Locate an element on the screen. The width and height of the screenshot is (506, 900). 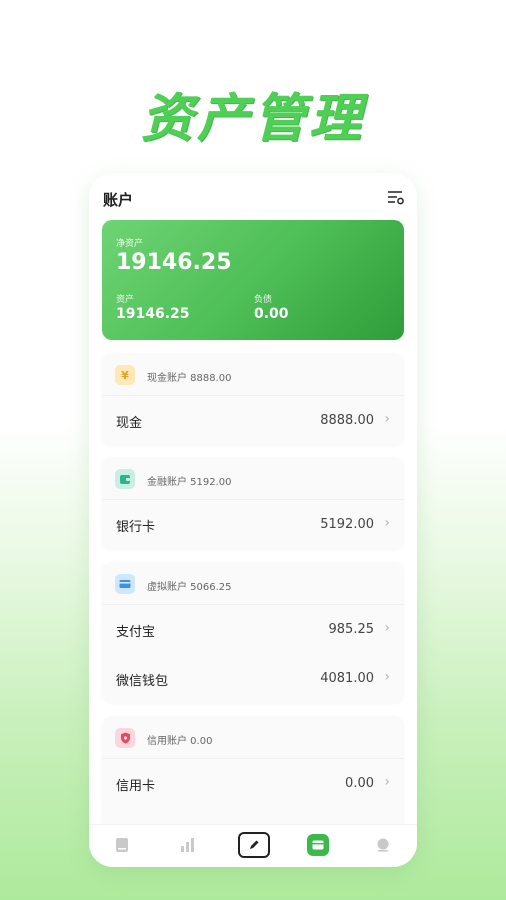
wallet-icon is located at coordinates (125, 479).